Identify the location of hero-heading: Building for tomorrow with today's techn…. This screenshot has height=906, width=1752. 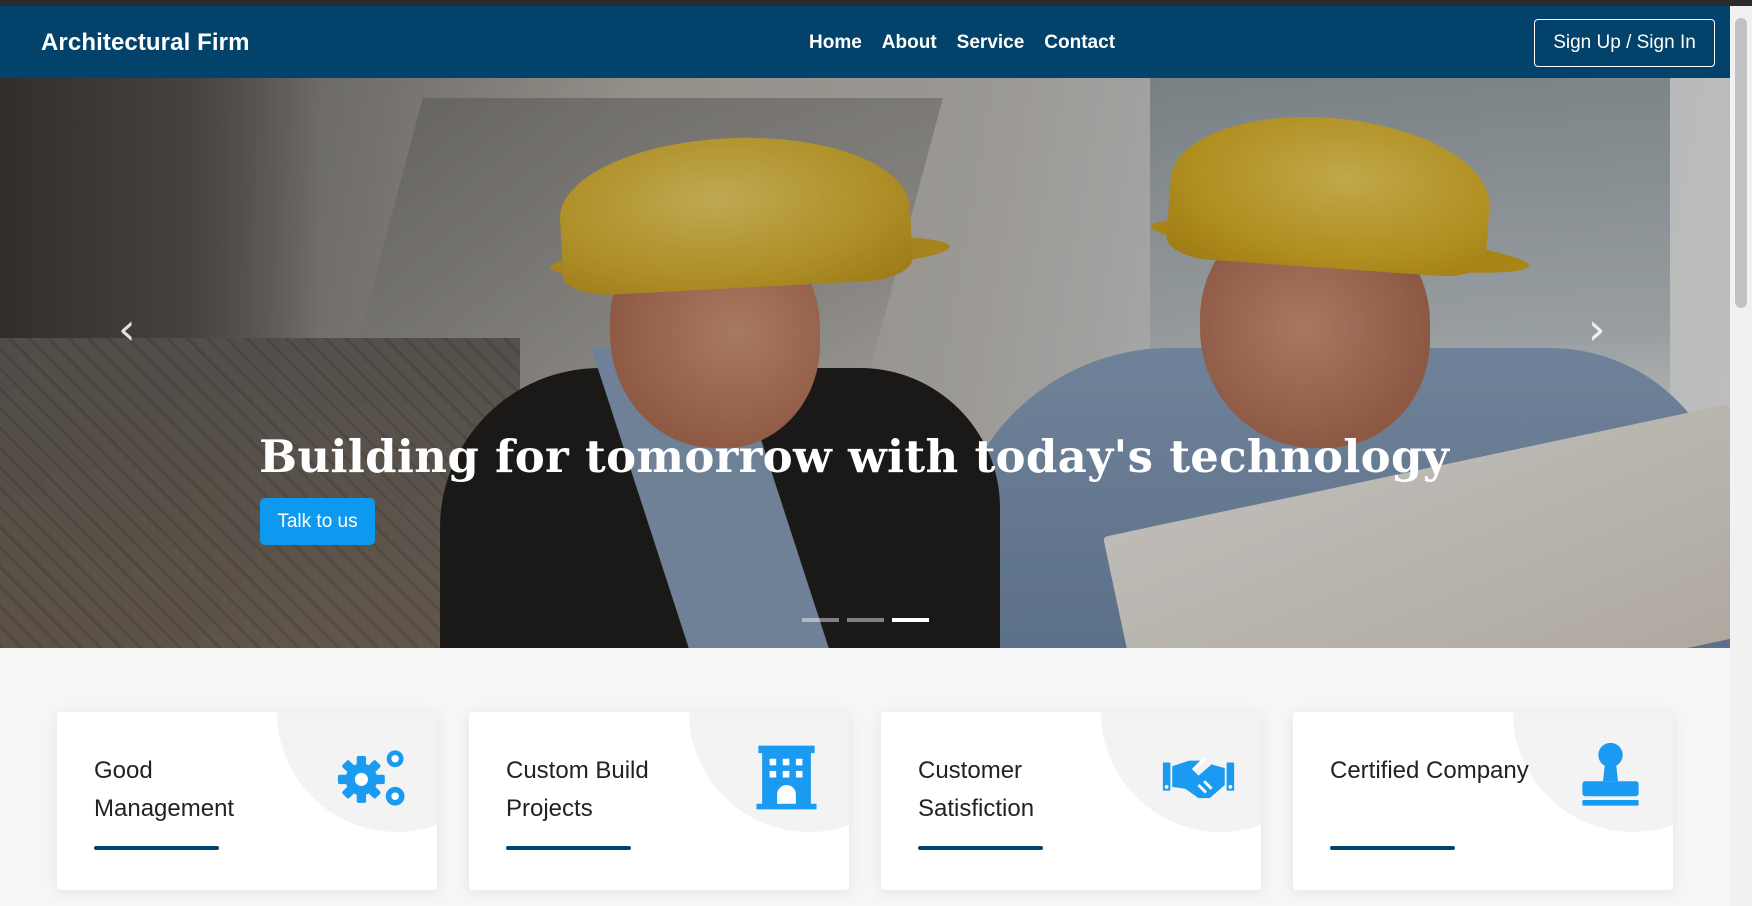
(854, 456).